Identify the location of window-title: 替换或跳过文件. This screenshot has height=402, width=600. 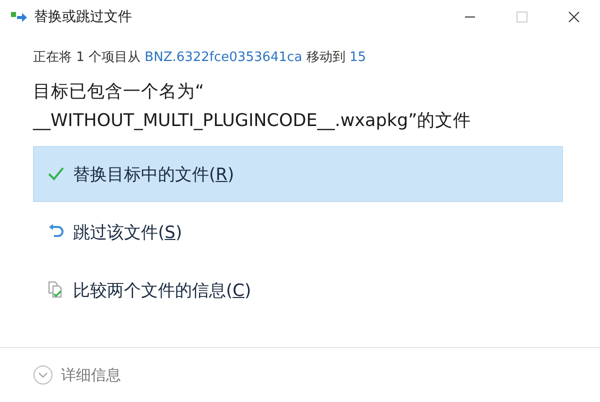
(83, 17).